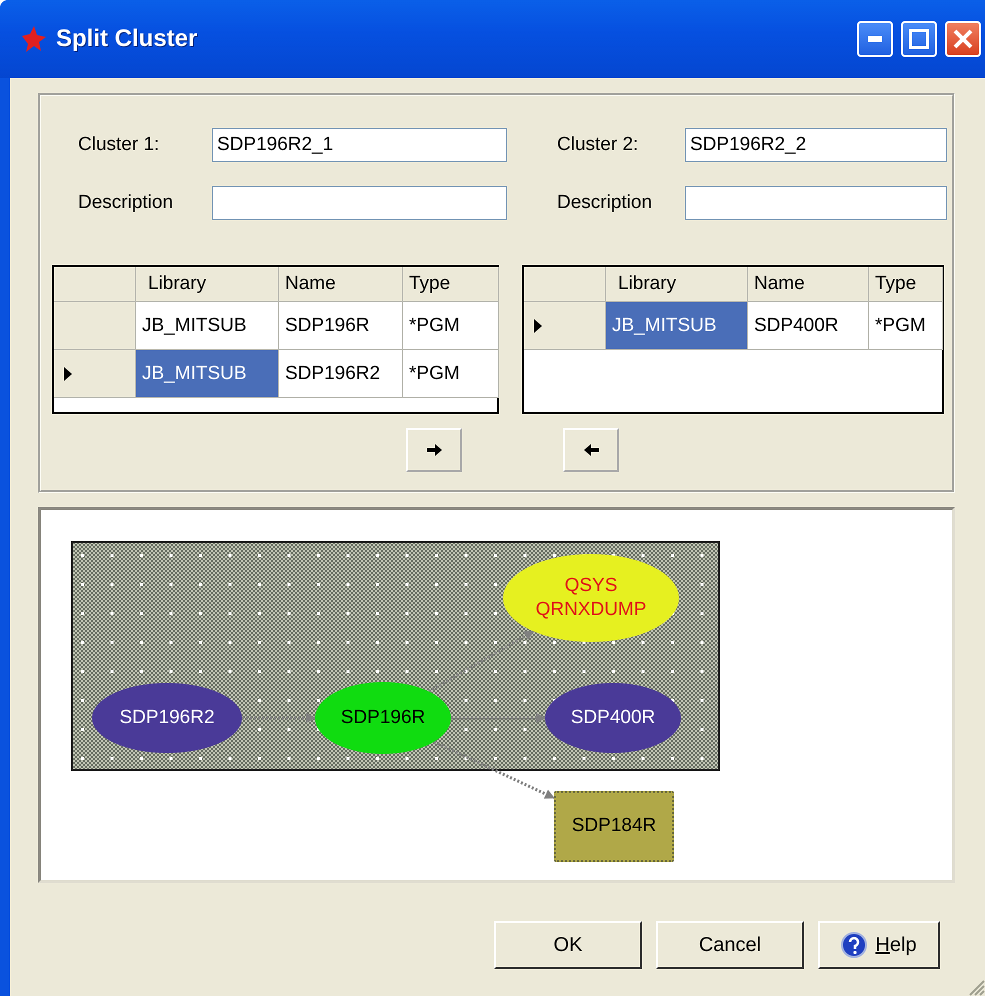 The width and height of the screenshot is (985, 996). I want to click on left-arrow-icon, so click(591, 450).